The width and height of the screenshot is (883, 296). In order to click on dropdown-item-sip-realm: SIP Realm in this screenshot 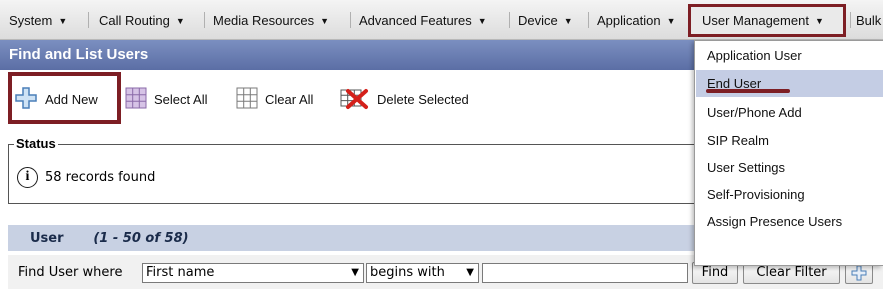, I will do `click(789, 140)`.